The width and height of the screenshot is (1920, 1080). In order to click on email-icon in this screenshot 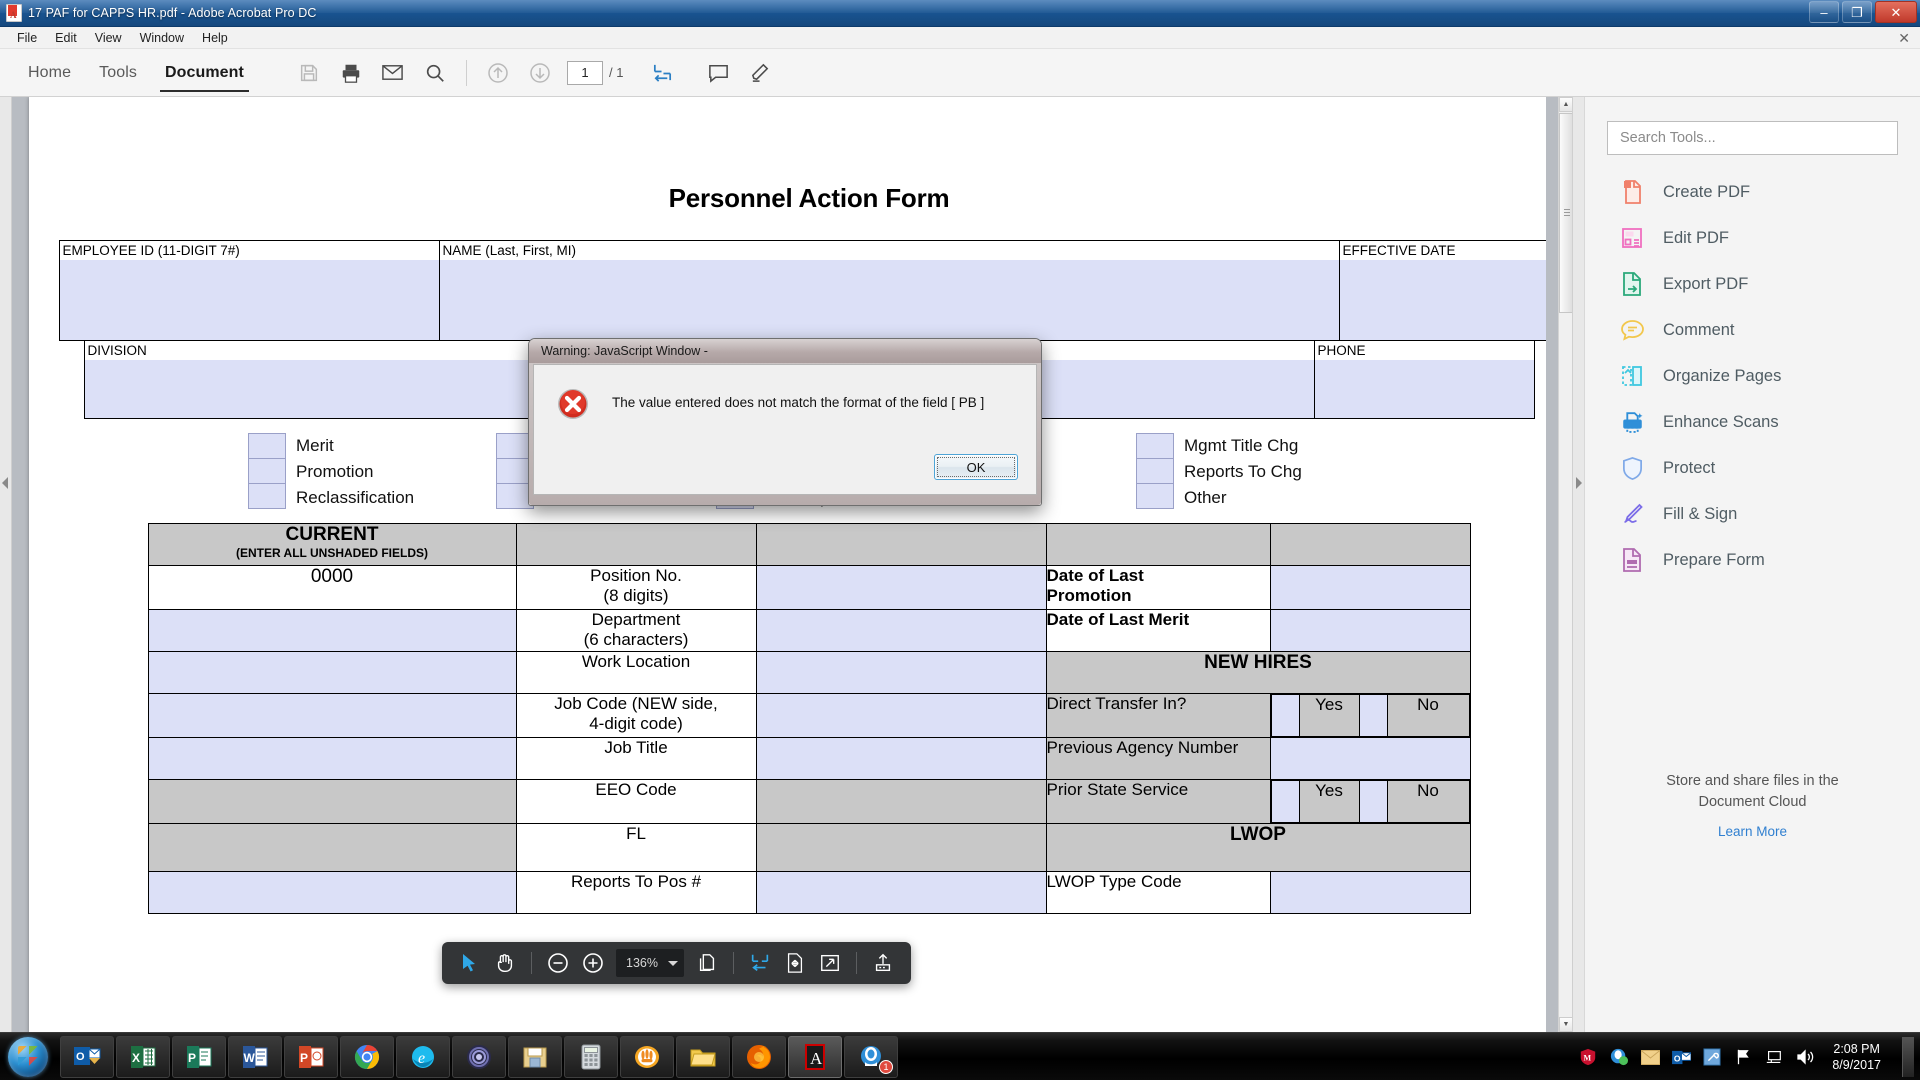, I will do `click(393, 73)`.